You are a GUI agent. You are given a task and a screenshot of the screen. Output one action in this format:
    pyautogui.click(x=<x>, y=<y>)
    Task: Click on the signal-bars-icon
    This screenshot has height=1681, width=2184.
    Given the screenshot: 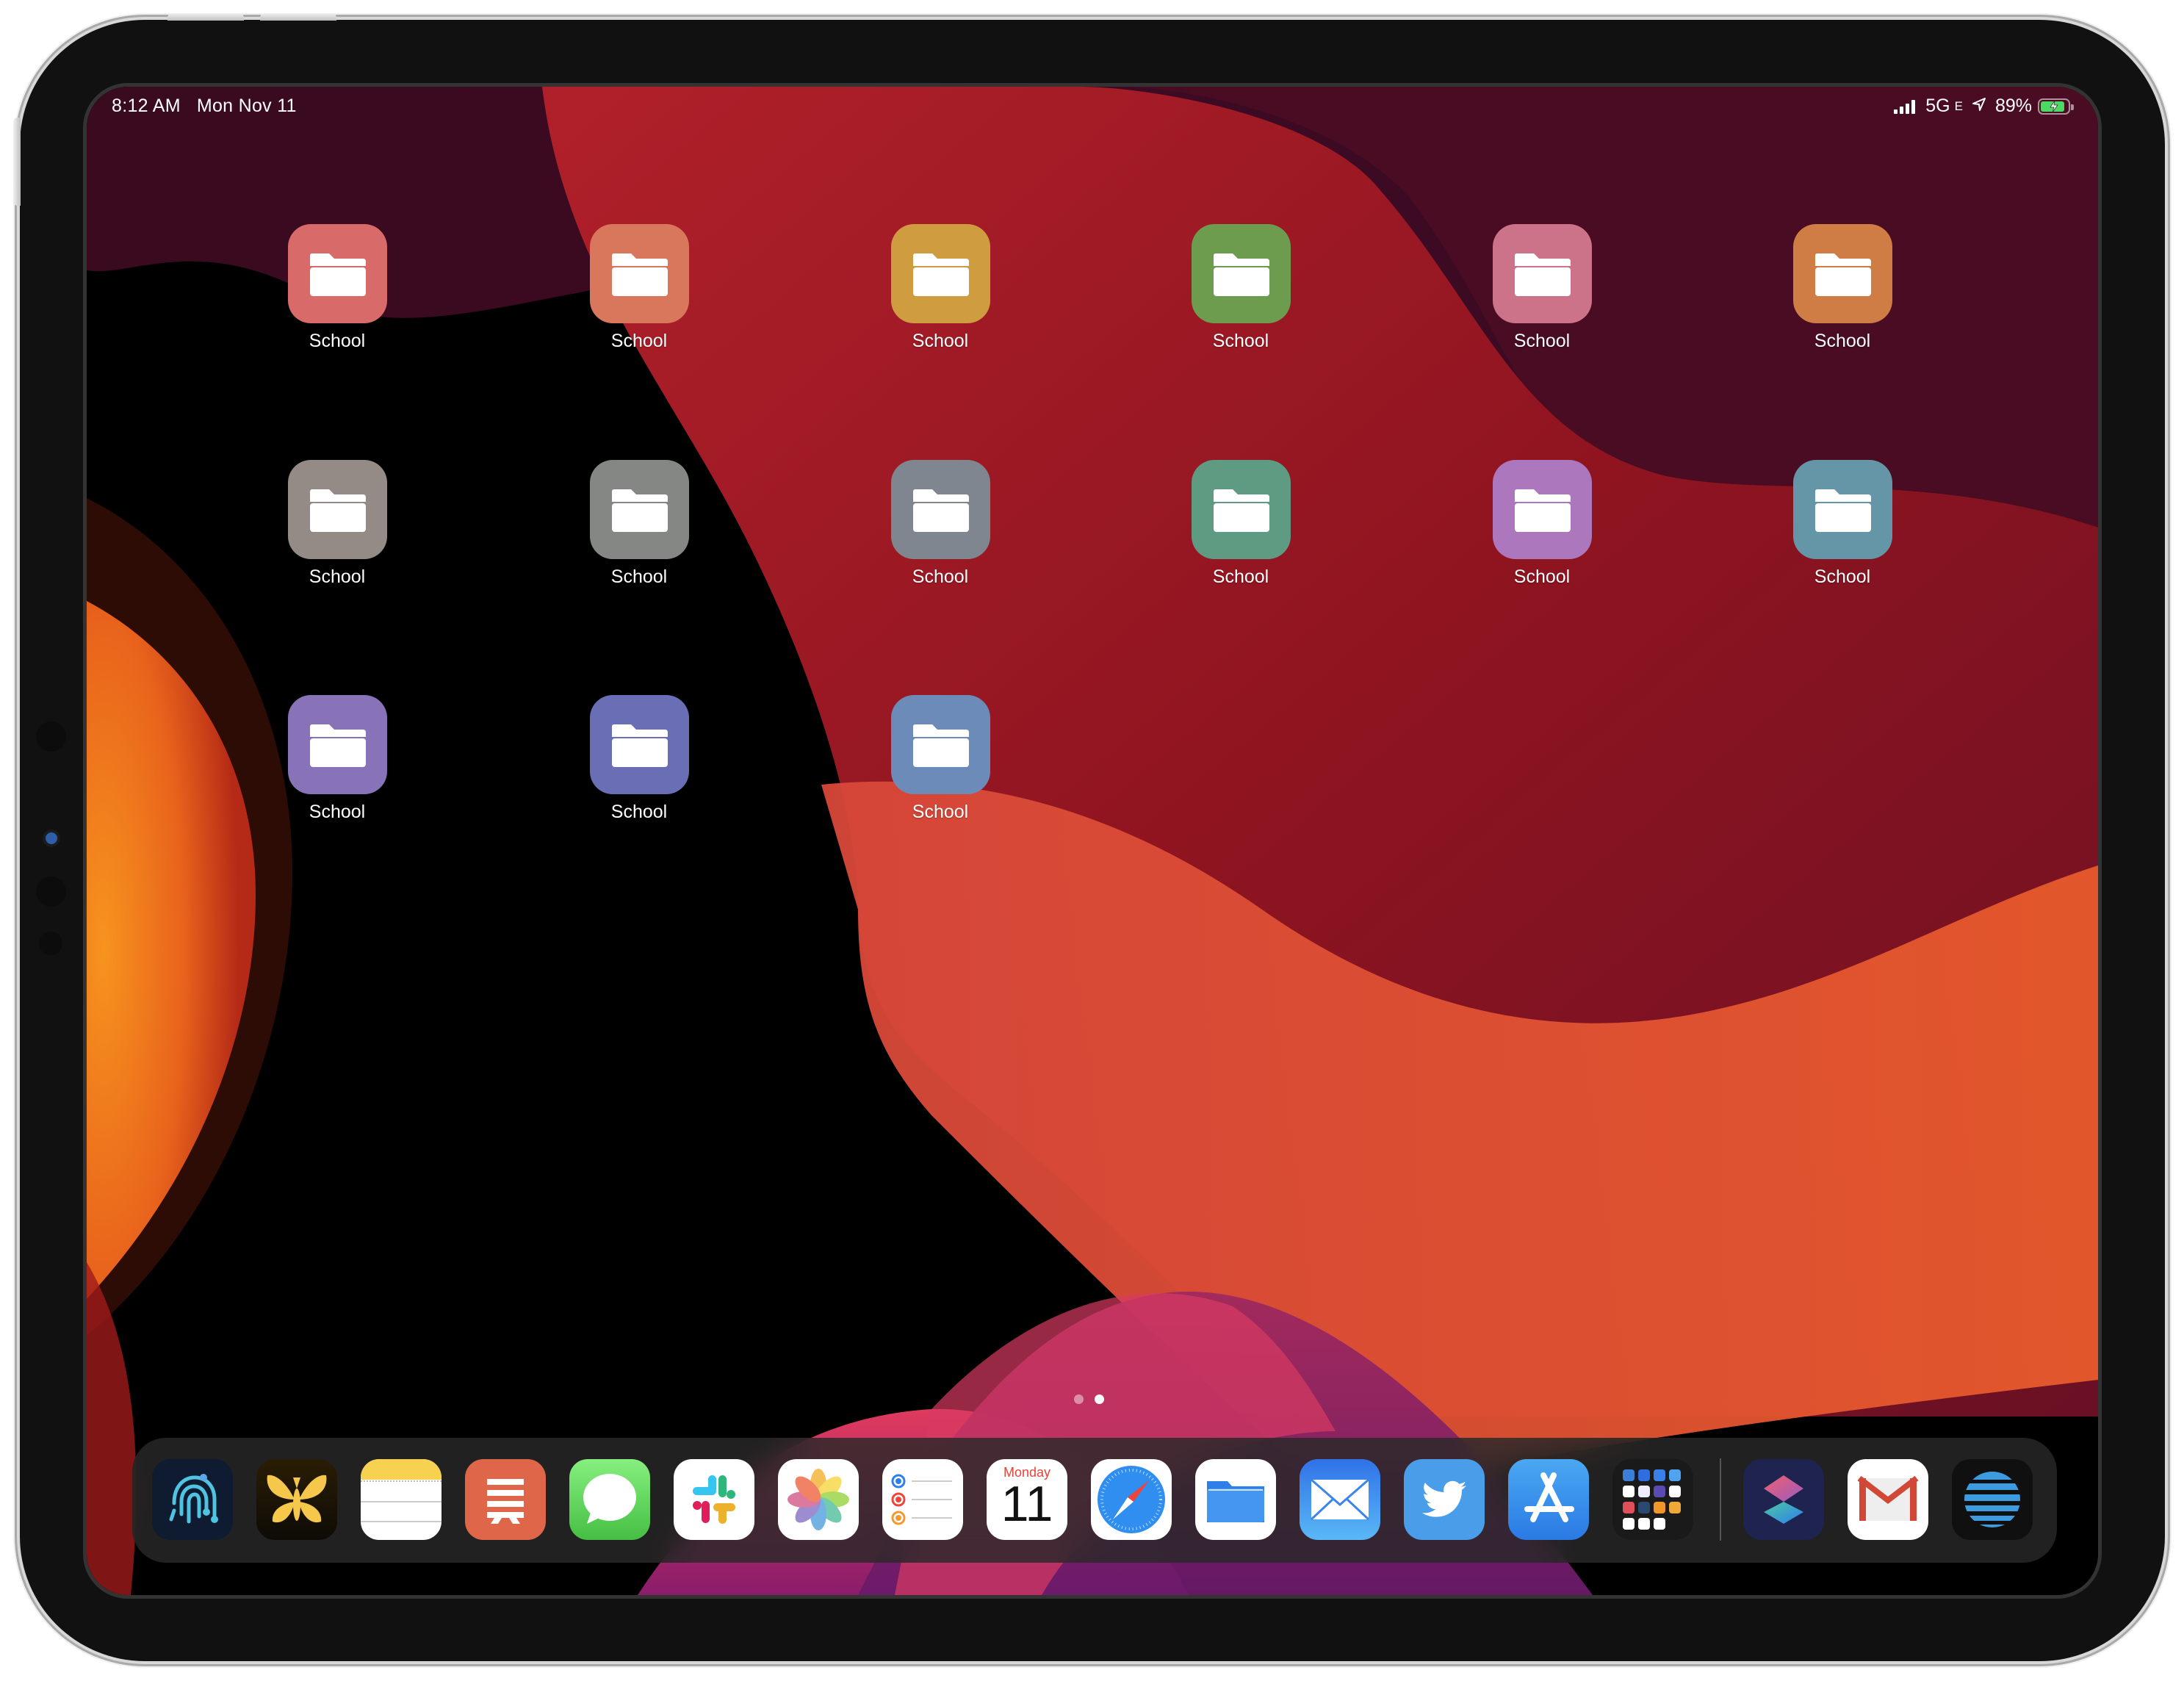 What is the action you would take?
    pyautogui.click(x=1905, y=106)
    